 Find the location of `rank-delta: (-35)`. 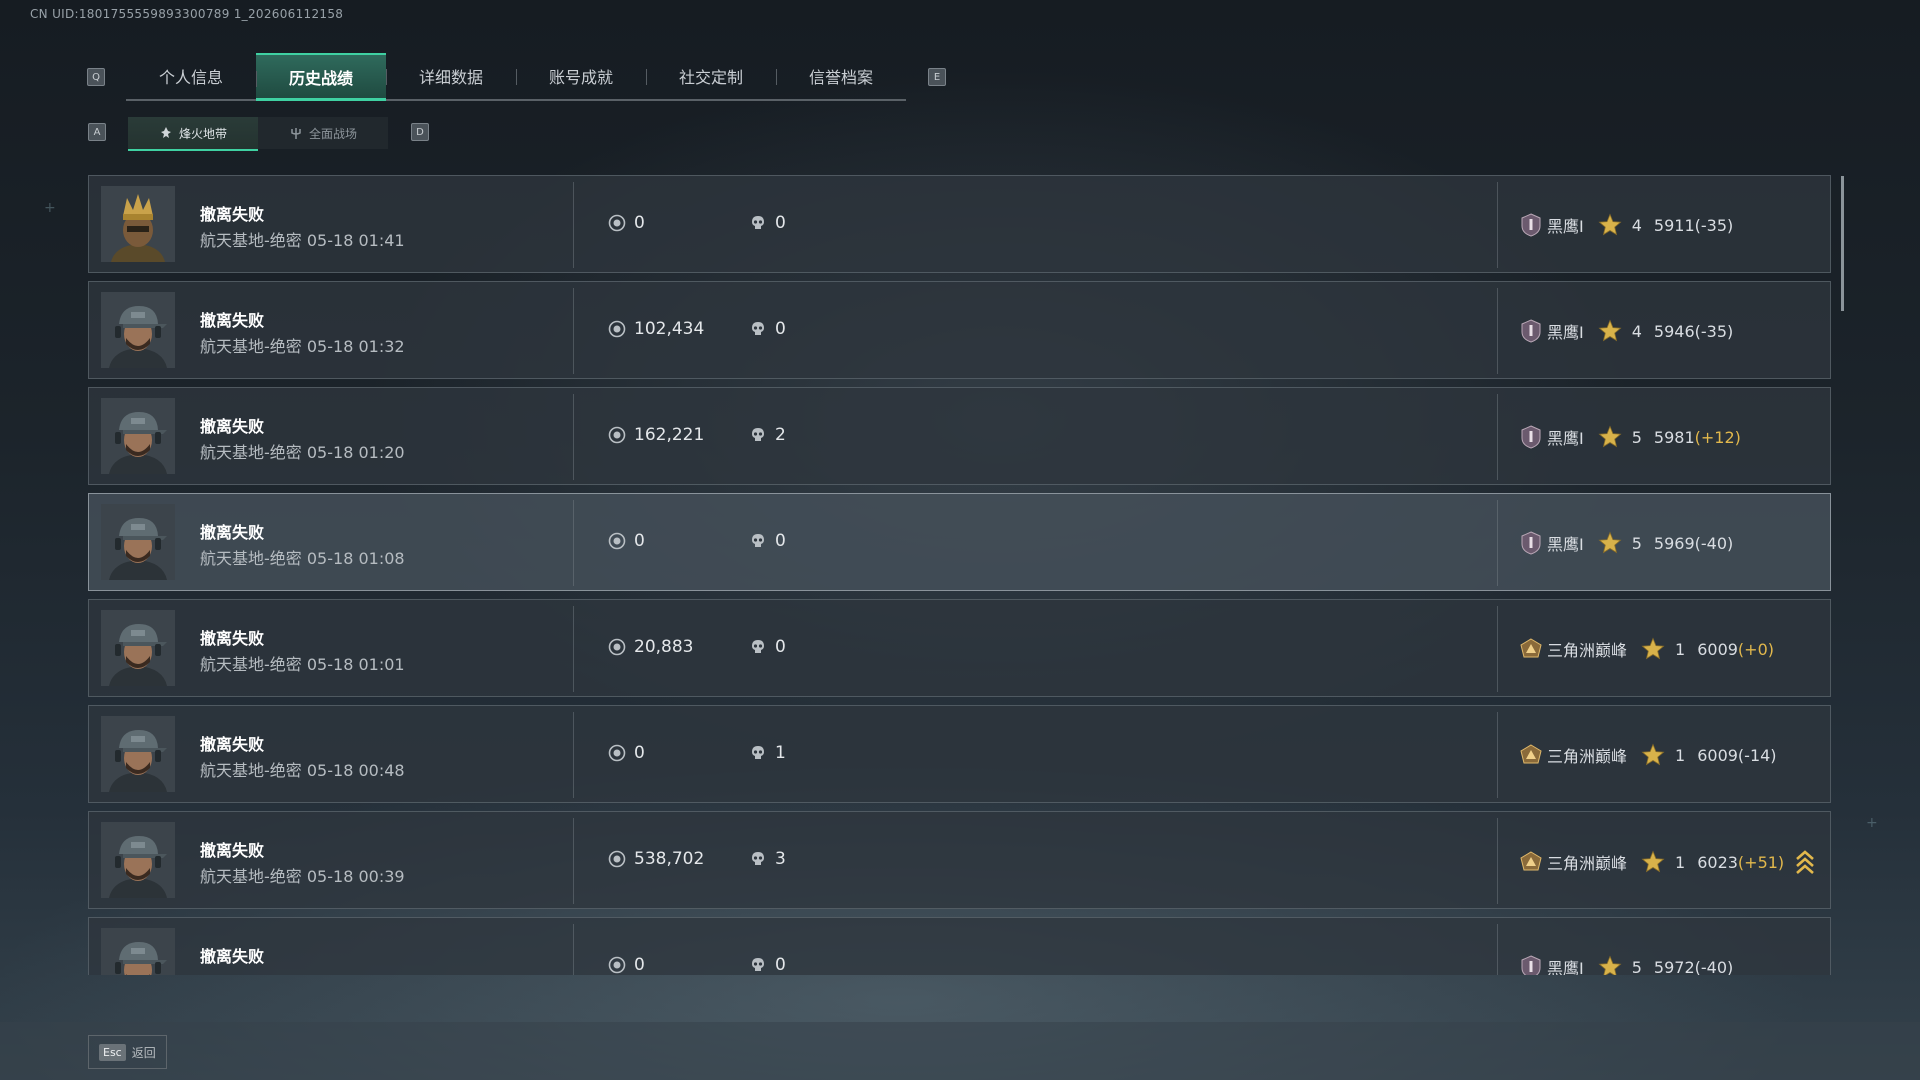

rank-delta: (-35) is located at coordinates (1714, 331).